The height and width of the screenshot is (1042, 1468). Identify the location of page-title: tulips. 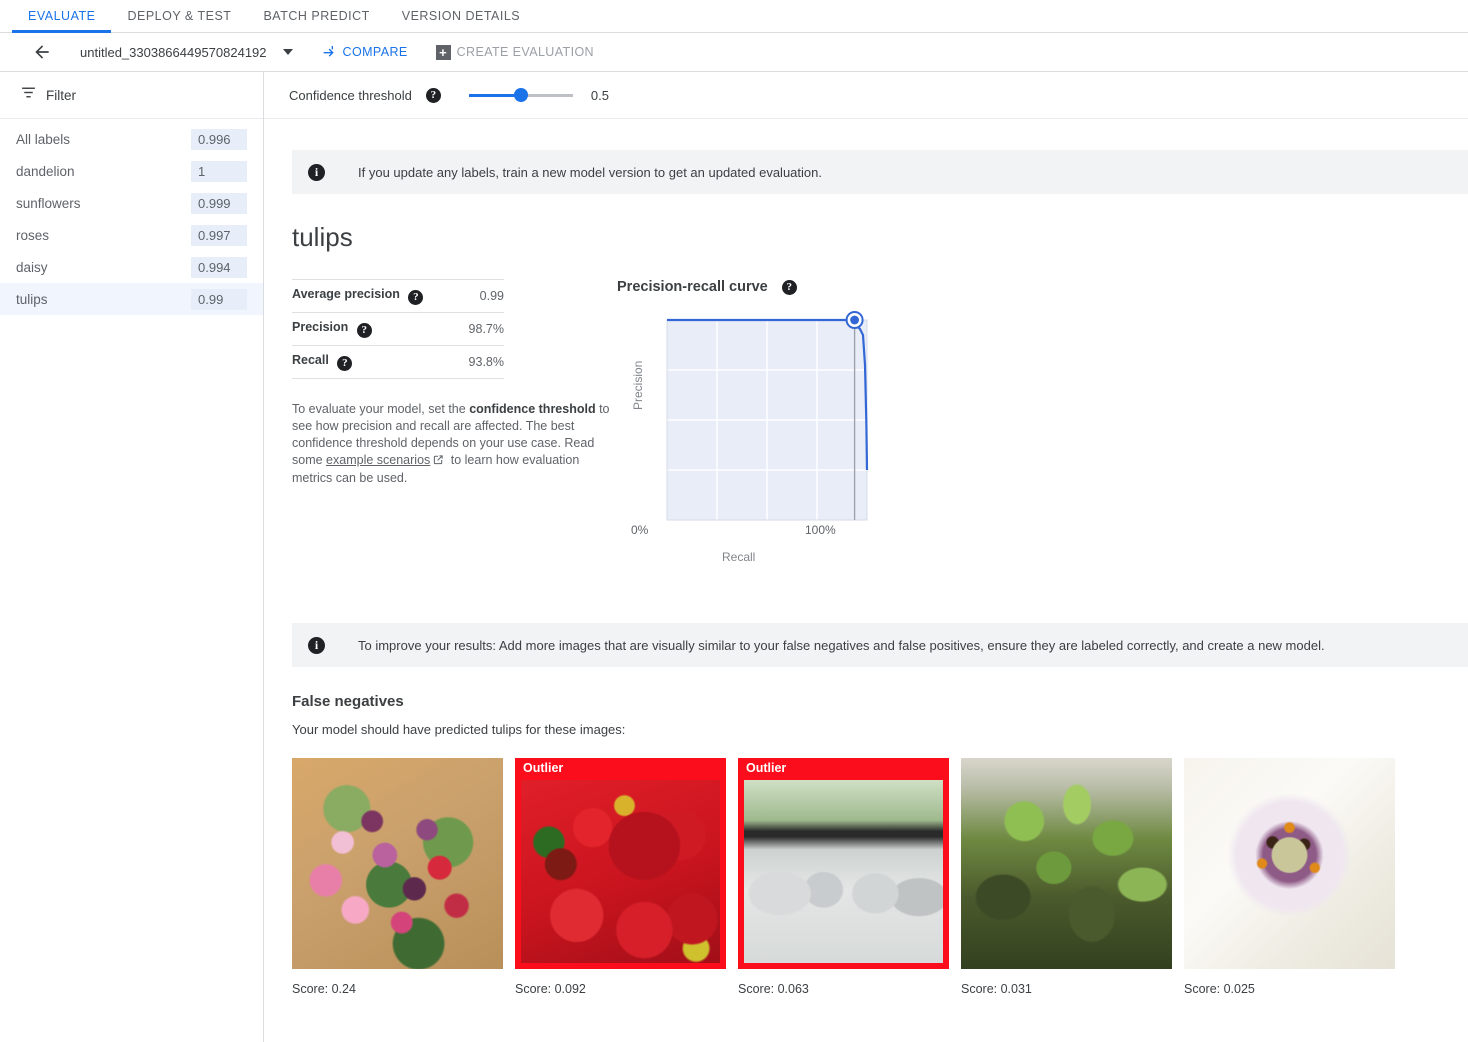
(322, 237).